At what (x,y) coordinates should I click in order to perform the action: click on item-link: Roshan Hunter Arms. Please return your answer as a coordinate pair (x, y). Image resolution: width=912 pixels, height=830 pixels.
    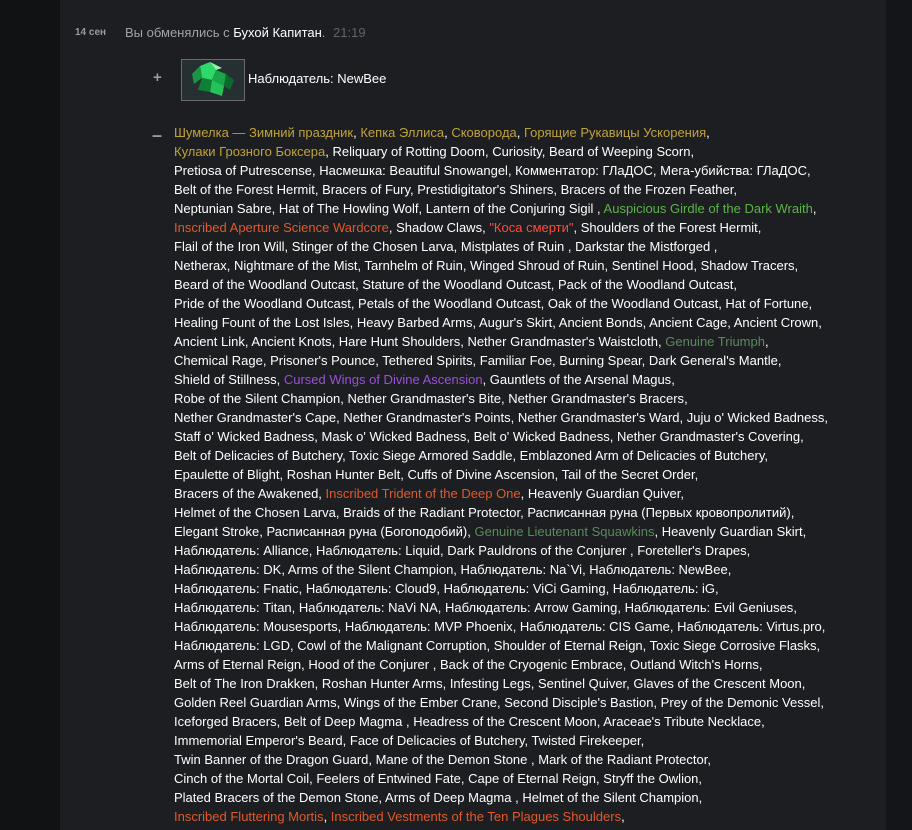
    Looking at the image, I should click on (382, 683).